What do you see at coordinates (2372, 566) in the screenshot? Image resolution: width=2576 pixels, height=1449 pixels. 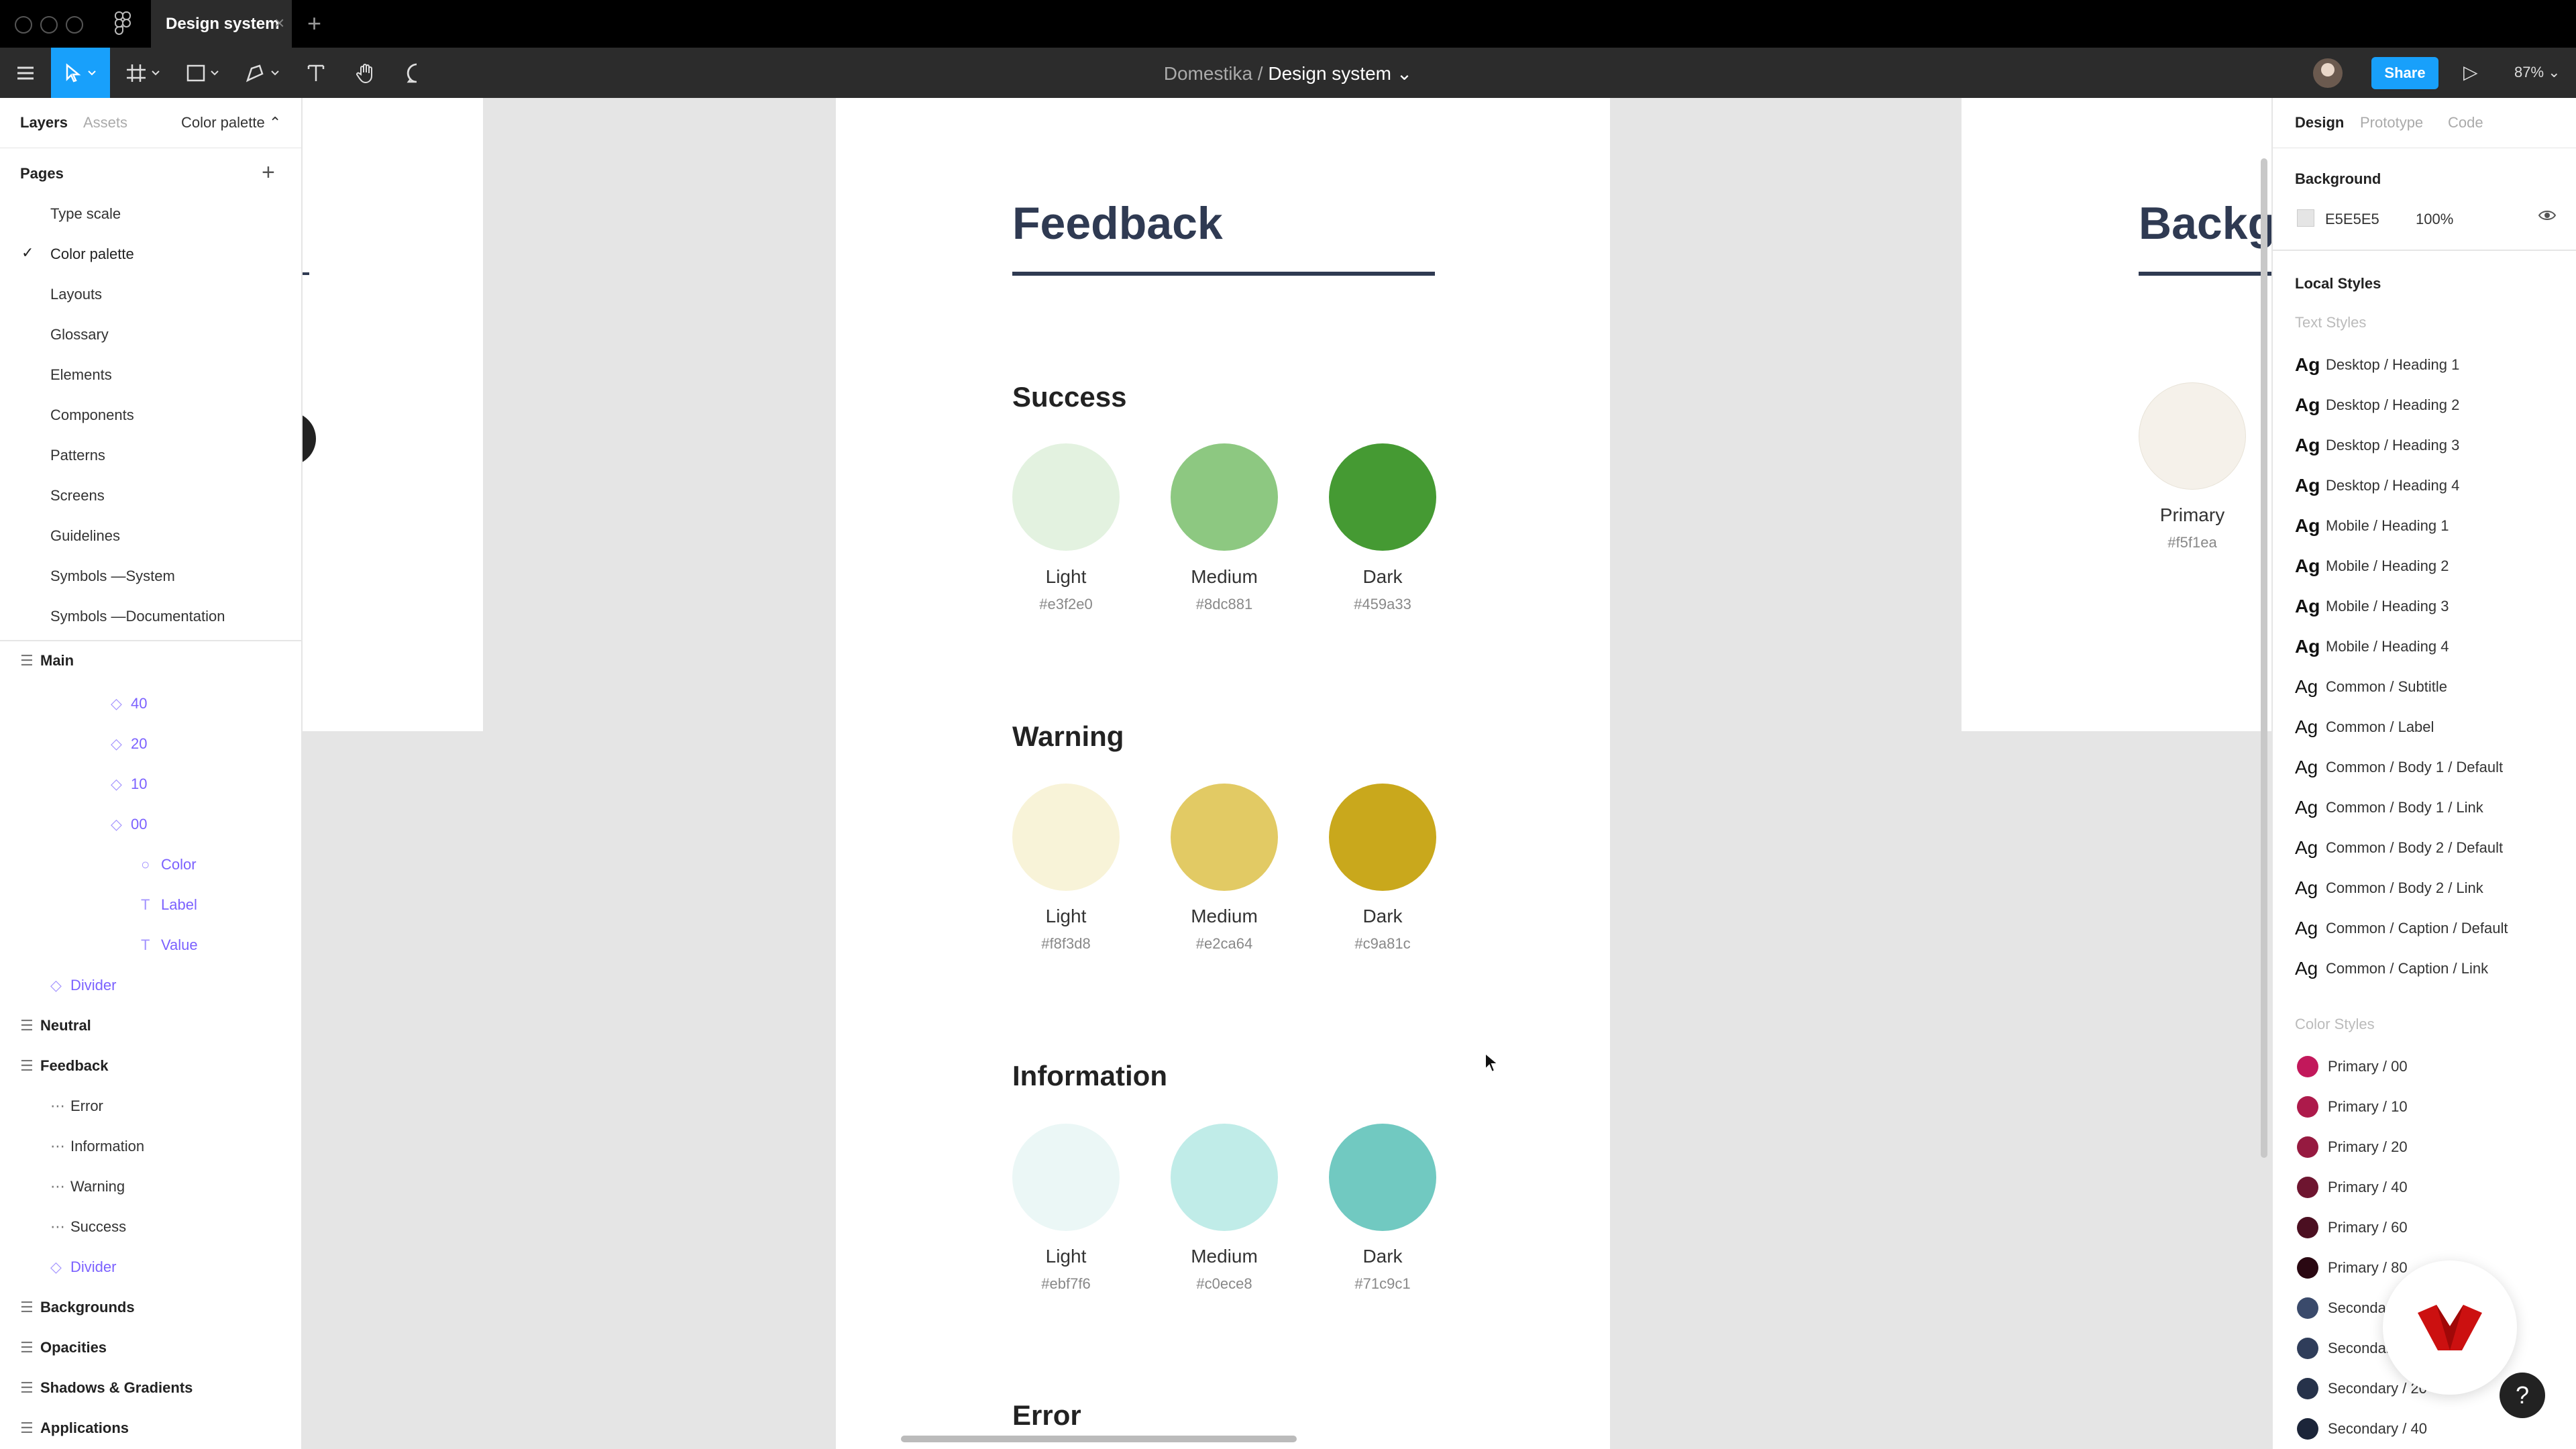 I see `text-style-row: Ag Mobile / Heading 2` at bounding box center [2372, 566].